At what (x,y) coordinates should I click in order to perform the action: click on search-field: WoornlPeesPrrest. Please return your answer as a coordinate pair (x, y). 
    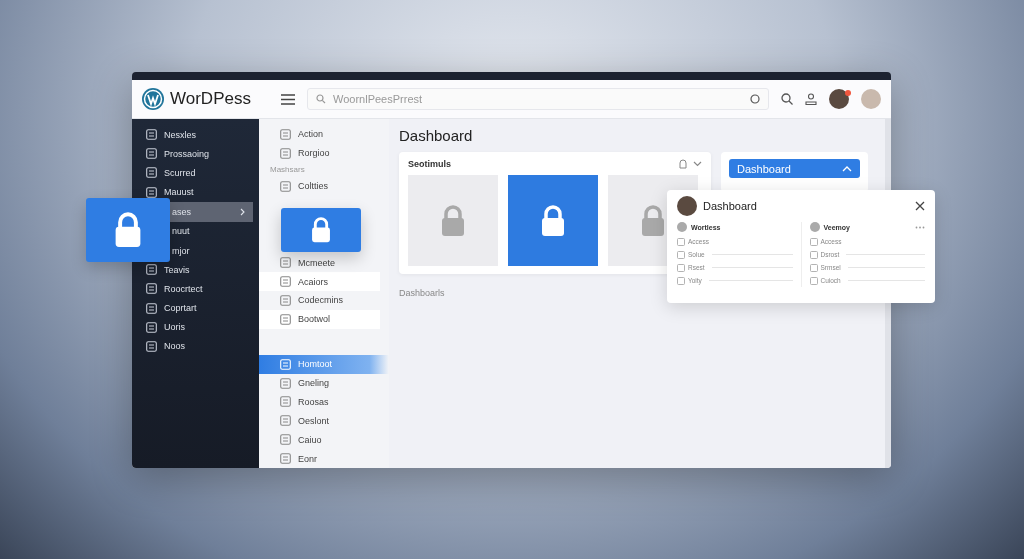
    Looking at the image, I should click on (538, 99).